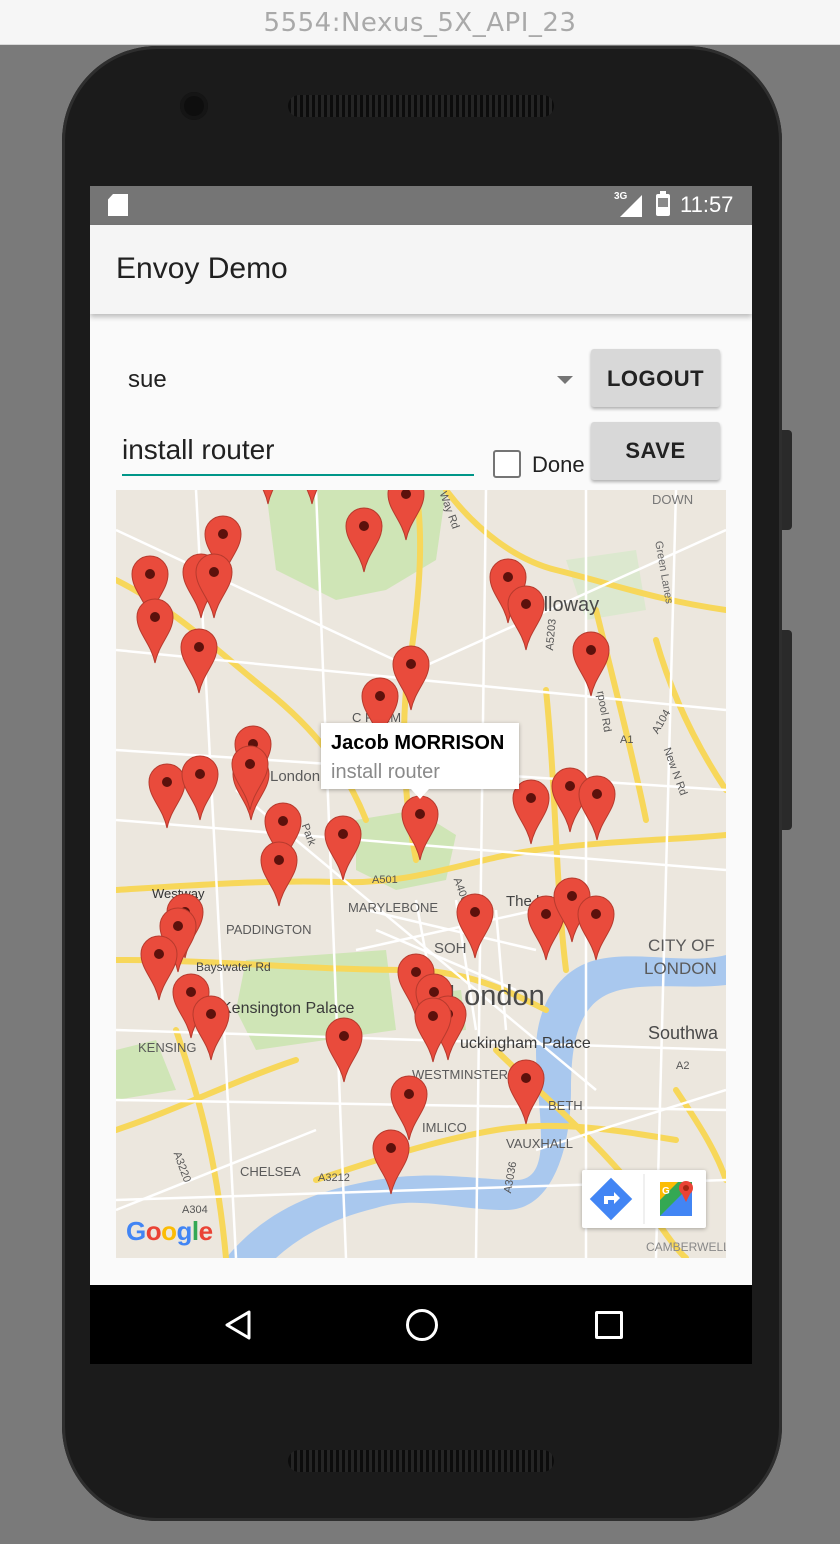  What do you see at coordinates (147, 380) in the screenshot?
I see `user-spinner: sue` at bounding box center [147, 380].